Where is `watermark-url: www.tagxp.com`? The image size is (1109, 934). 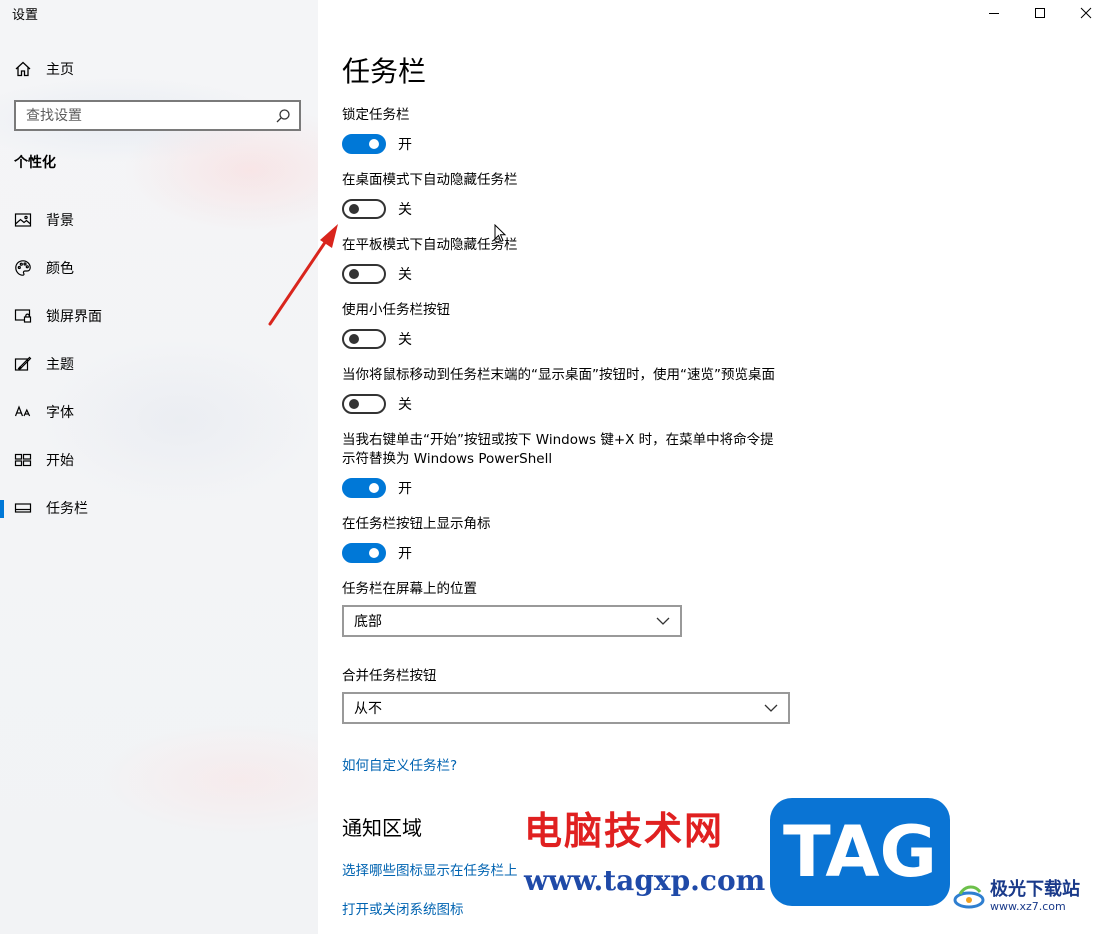
watermark-url: www.tagxp.com is located at coordinates (645, 880).